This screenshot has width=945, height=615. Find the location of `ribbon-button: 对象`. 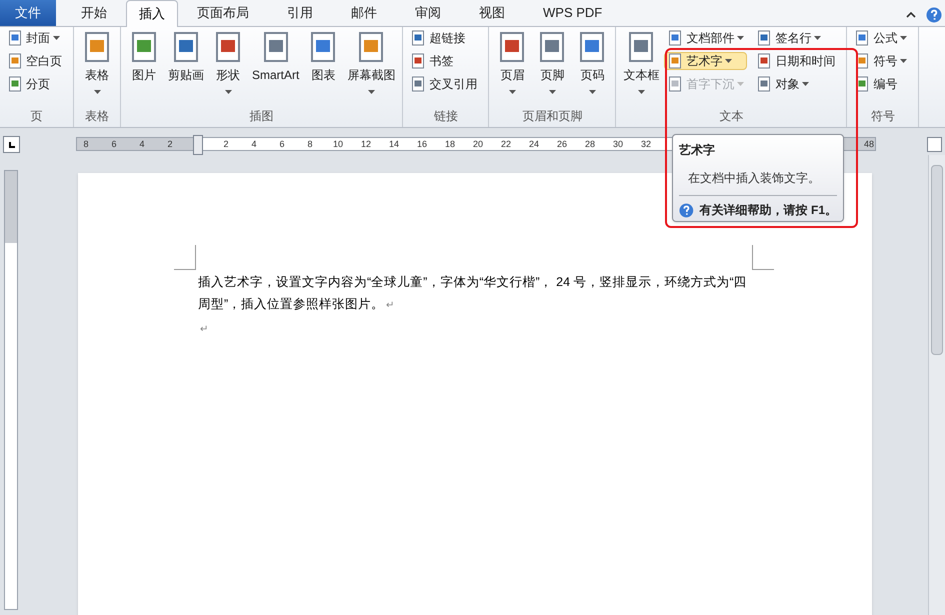

ribbon-button: 对象 is located at coordinates (795, 84).